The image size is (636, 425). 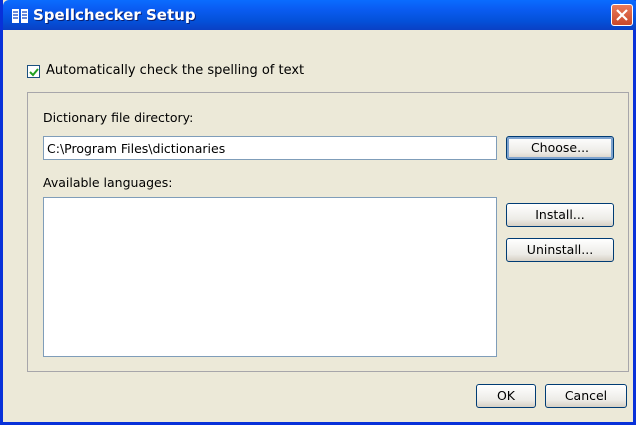 What do you see at coordinates (20, 16) in the screenshot?
I see `spellchecker-app-icon` at bounding box center [20, 16].